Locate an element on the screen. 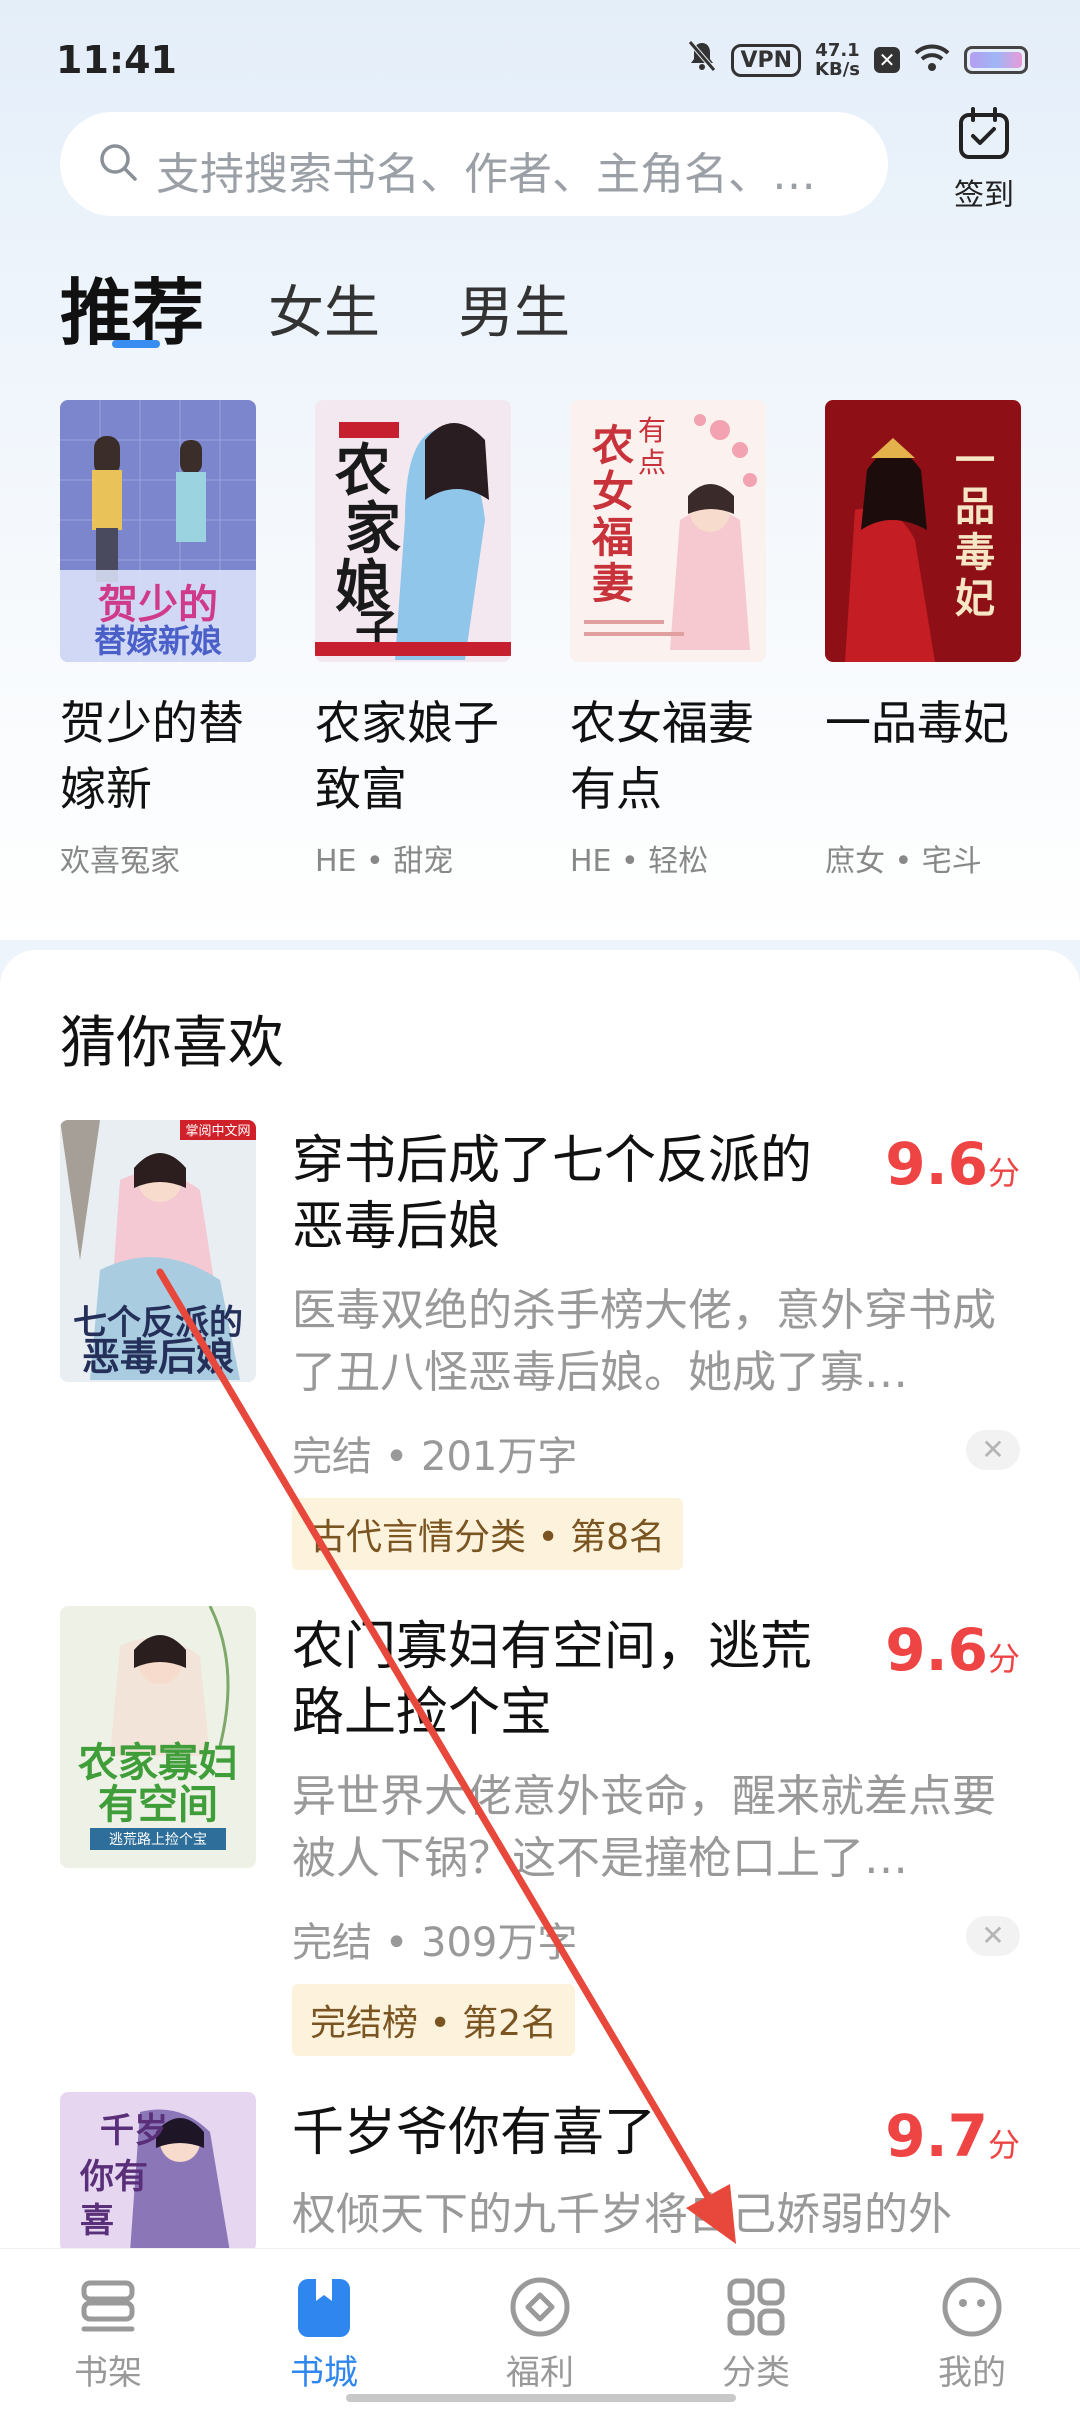 This screenshot has width=1080, height=2409. svg-text: 女 is located at coordinates (613, 491).